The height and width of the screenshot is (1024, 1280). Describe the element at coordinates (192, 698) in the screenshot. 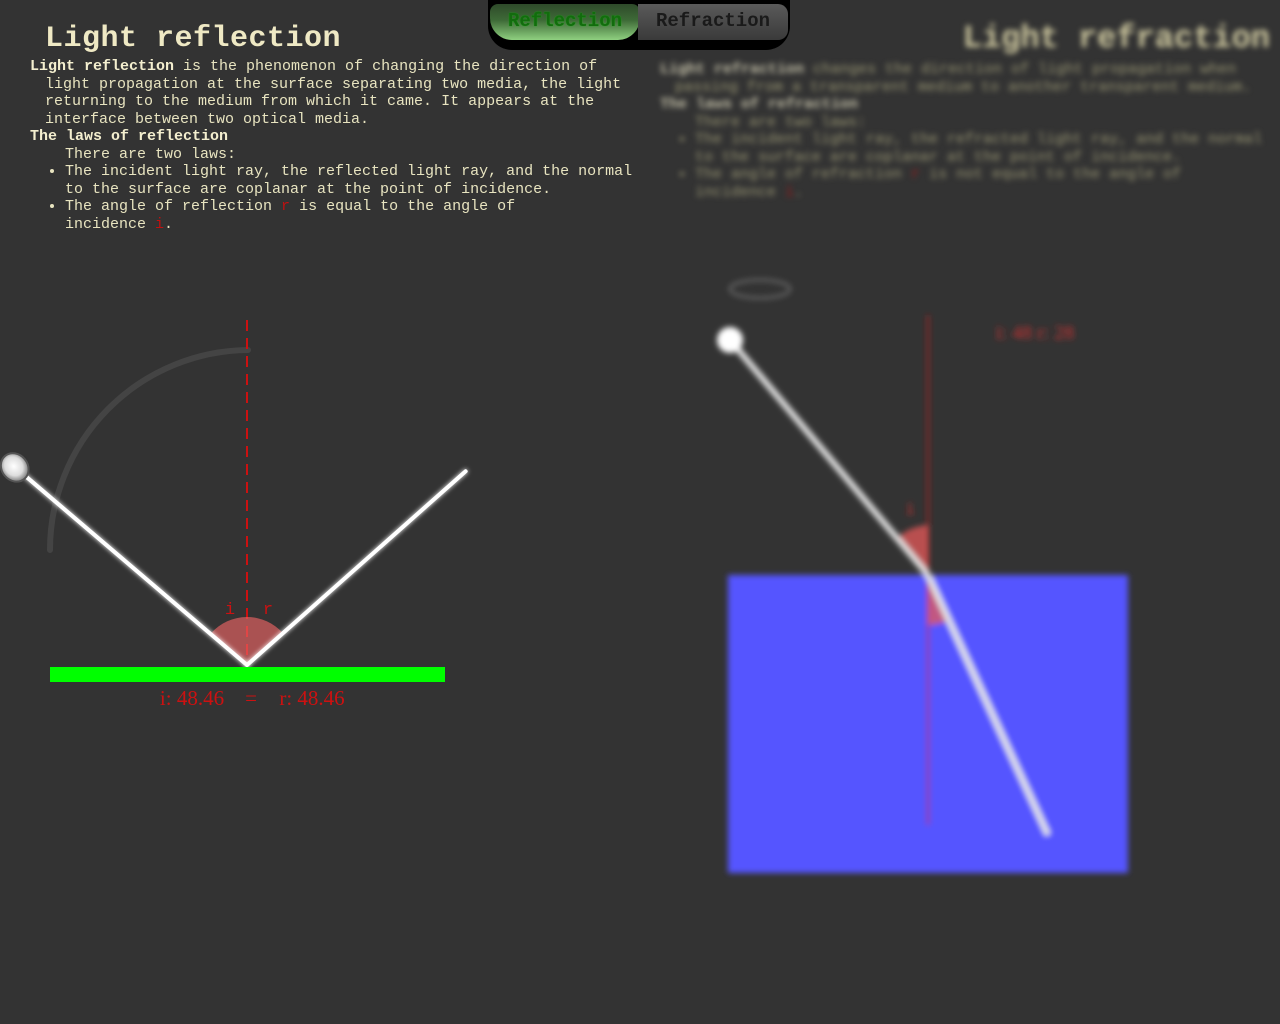

I see `readout-incidence: i: 48.46` at that location.